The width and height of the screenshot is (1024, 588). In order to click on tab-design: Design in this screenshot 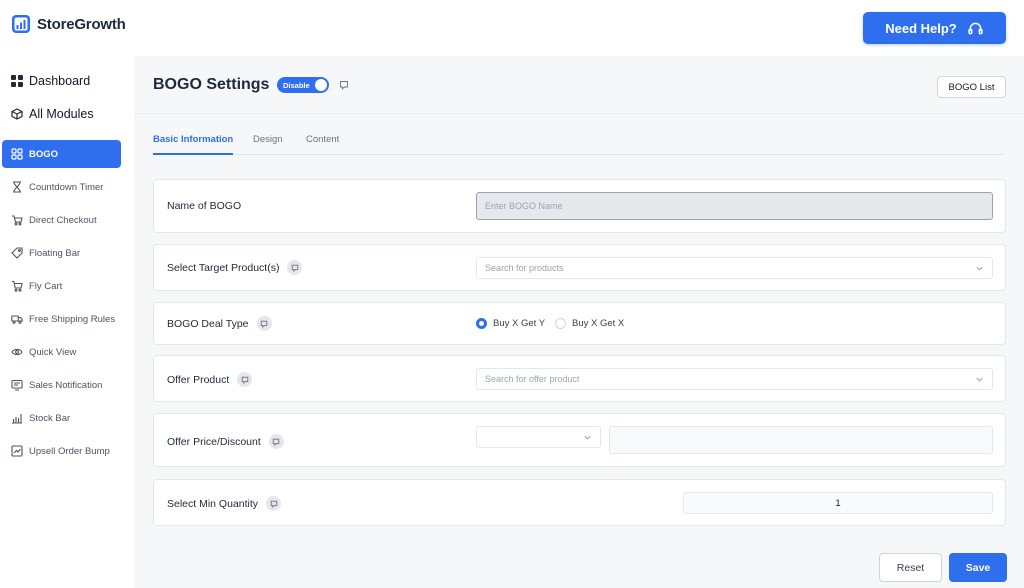, I will do `click(268, 144)`.